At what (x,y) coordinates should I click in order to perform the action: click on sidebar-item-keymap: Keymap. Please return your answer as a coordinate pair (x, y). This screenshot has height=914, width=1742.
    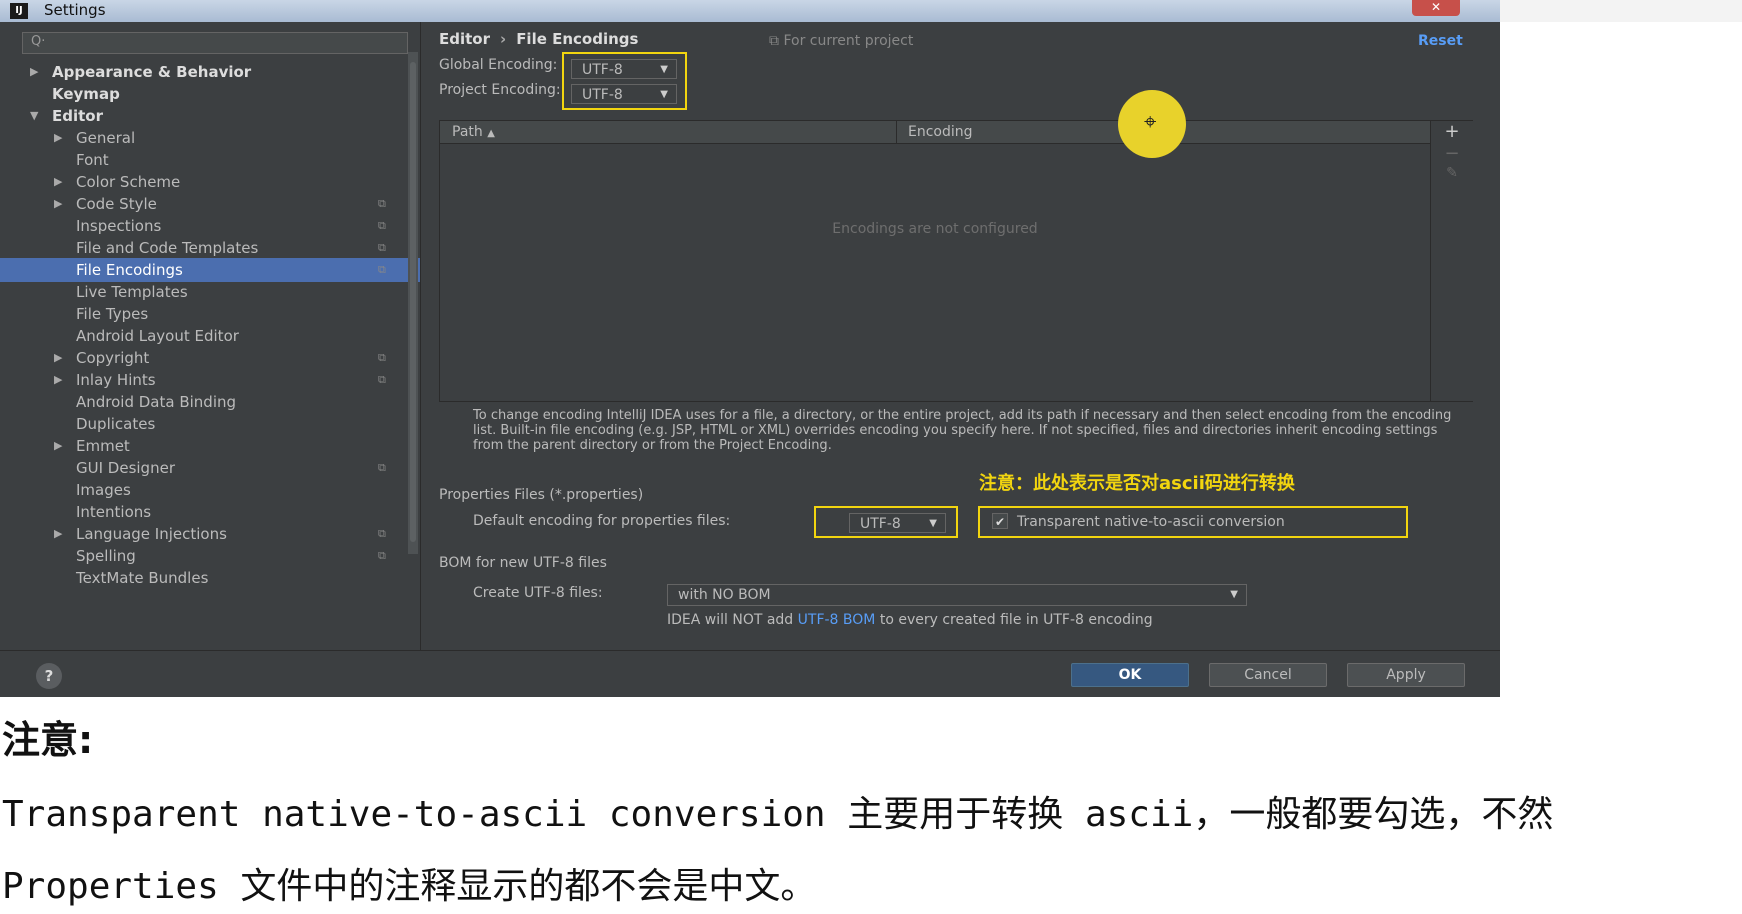
    Looking at the image, I should click on (210, 94).